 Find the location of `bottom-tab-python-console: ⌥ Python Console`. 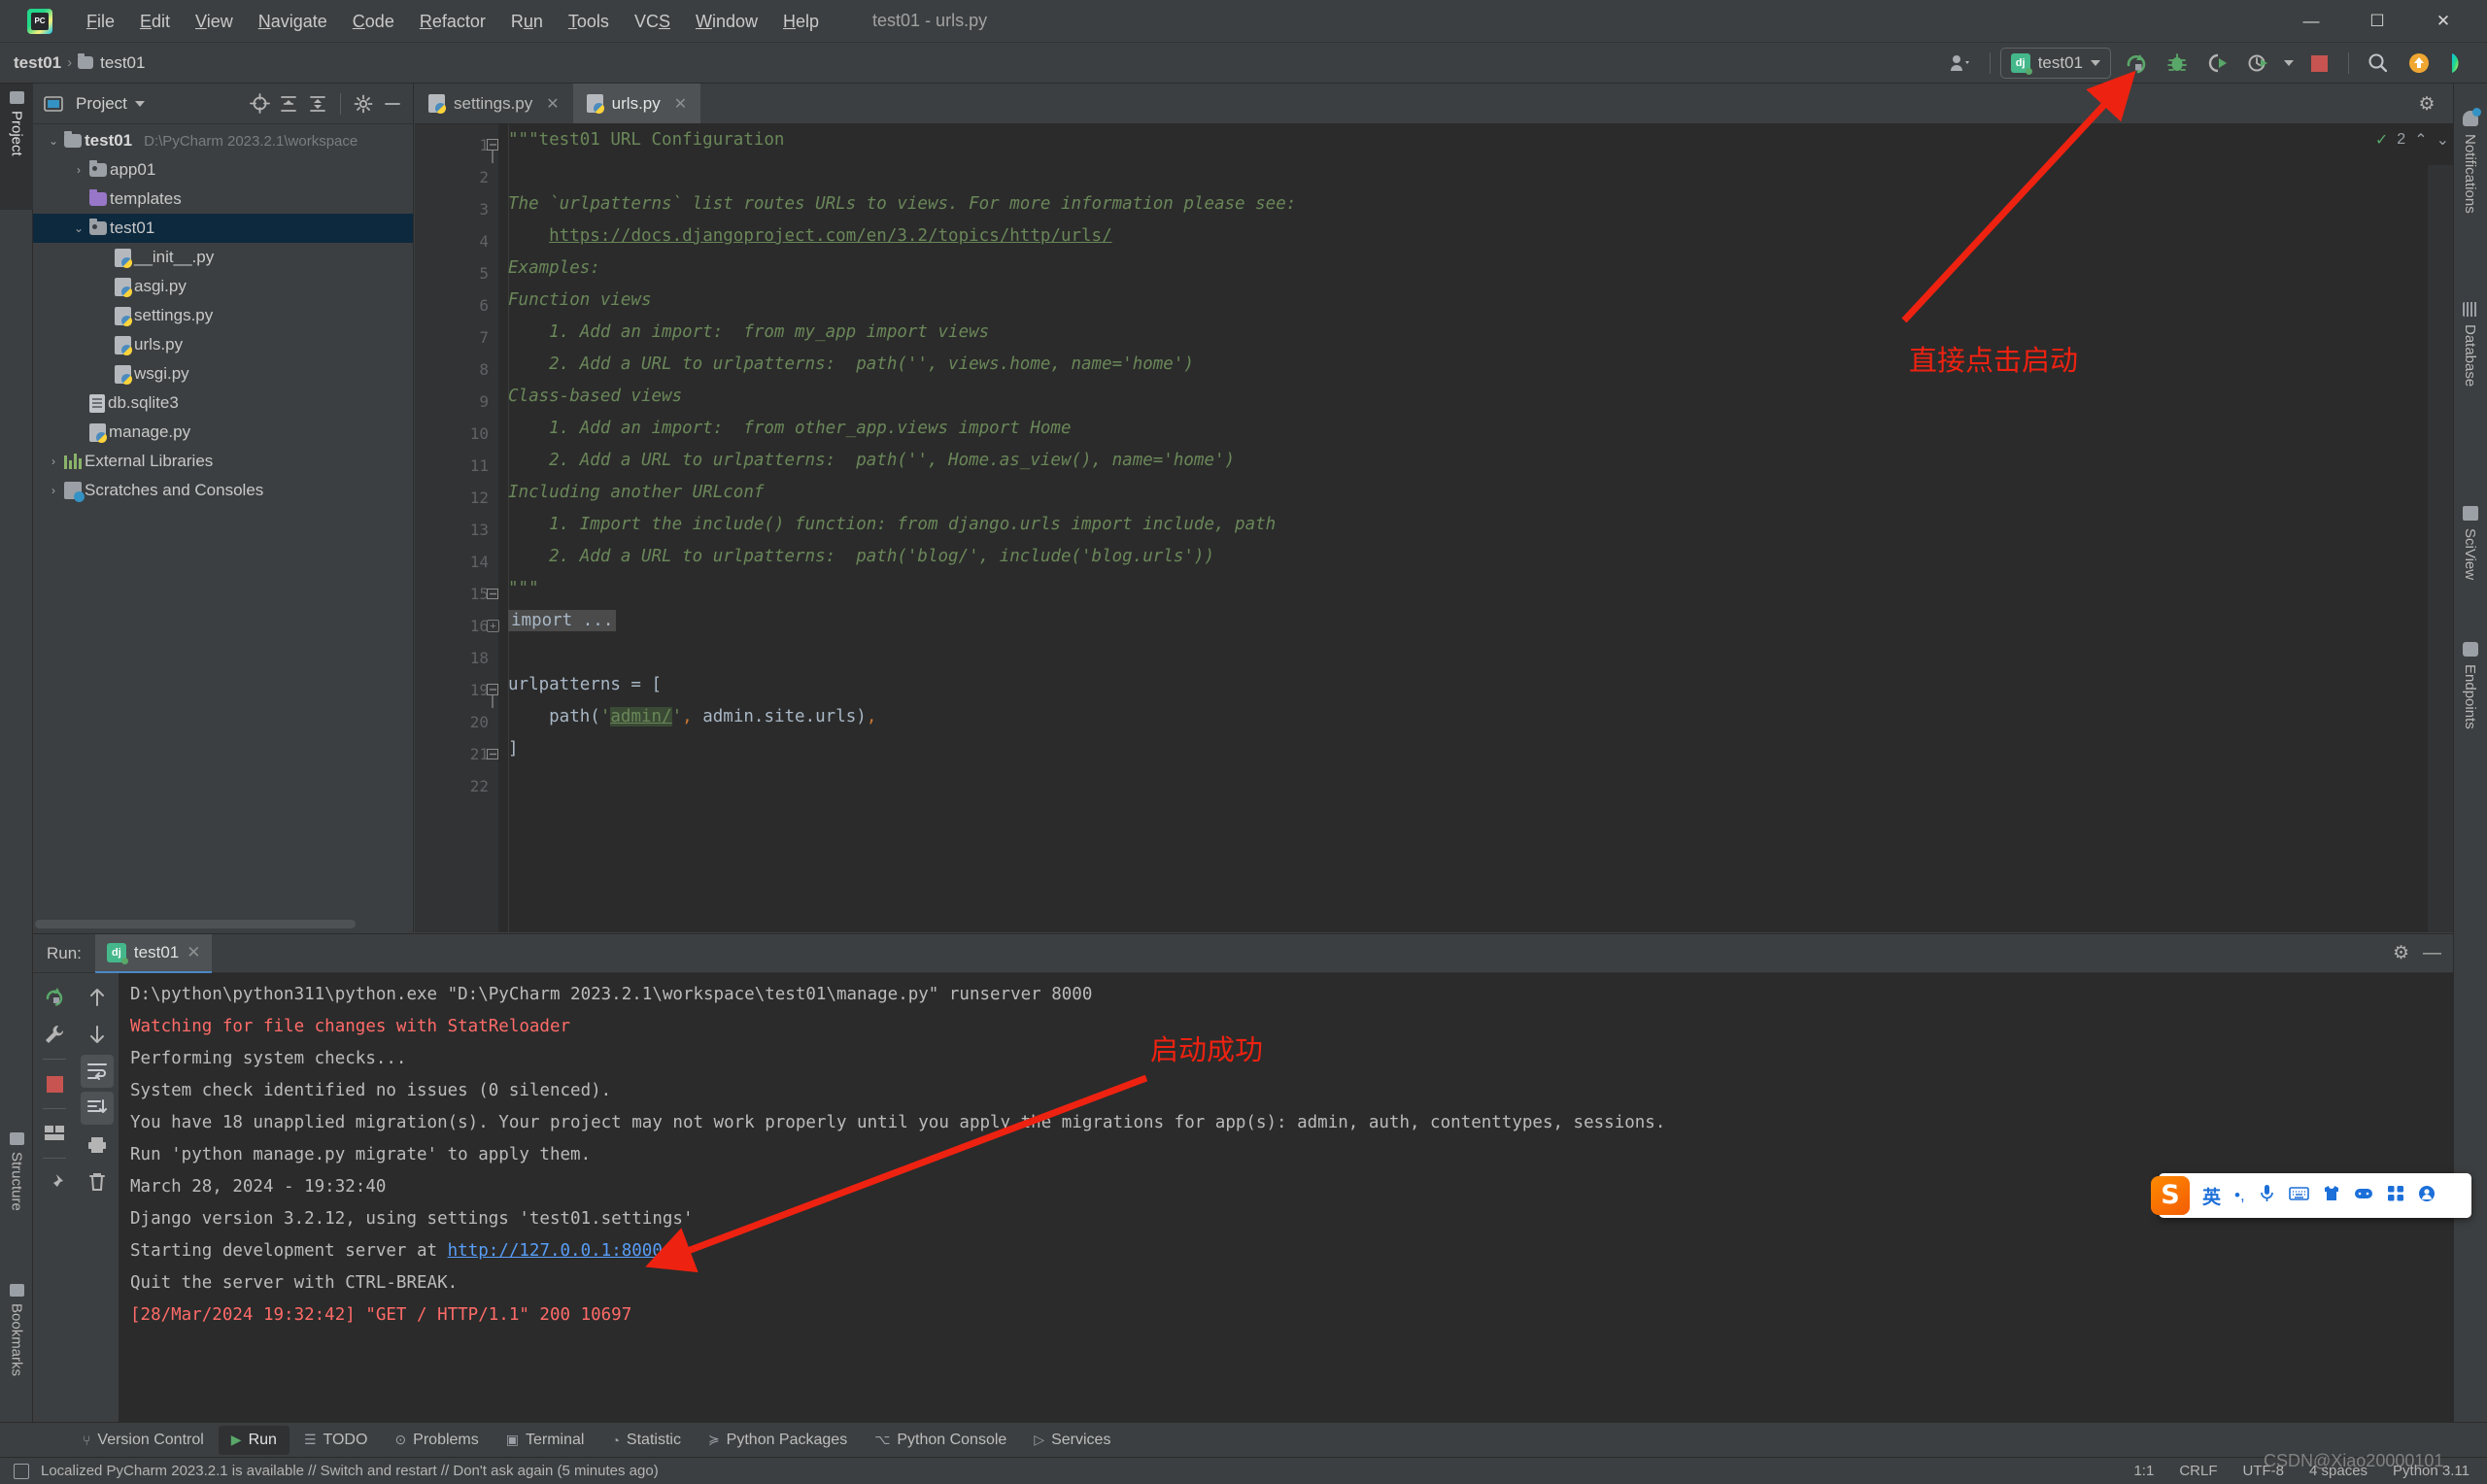

bottom-tab-python-console: ⌥ Python Console is located at coordinates (940, 1440).